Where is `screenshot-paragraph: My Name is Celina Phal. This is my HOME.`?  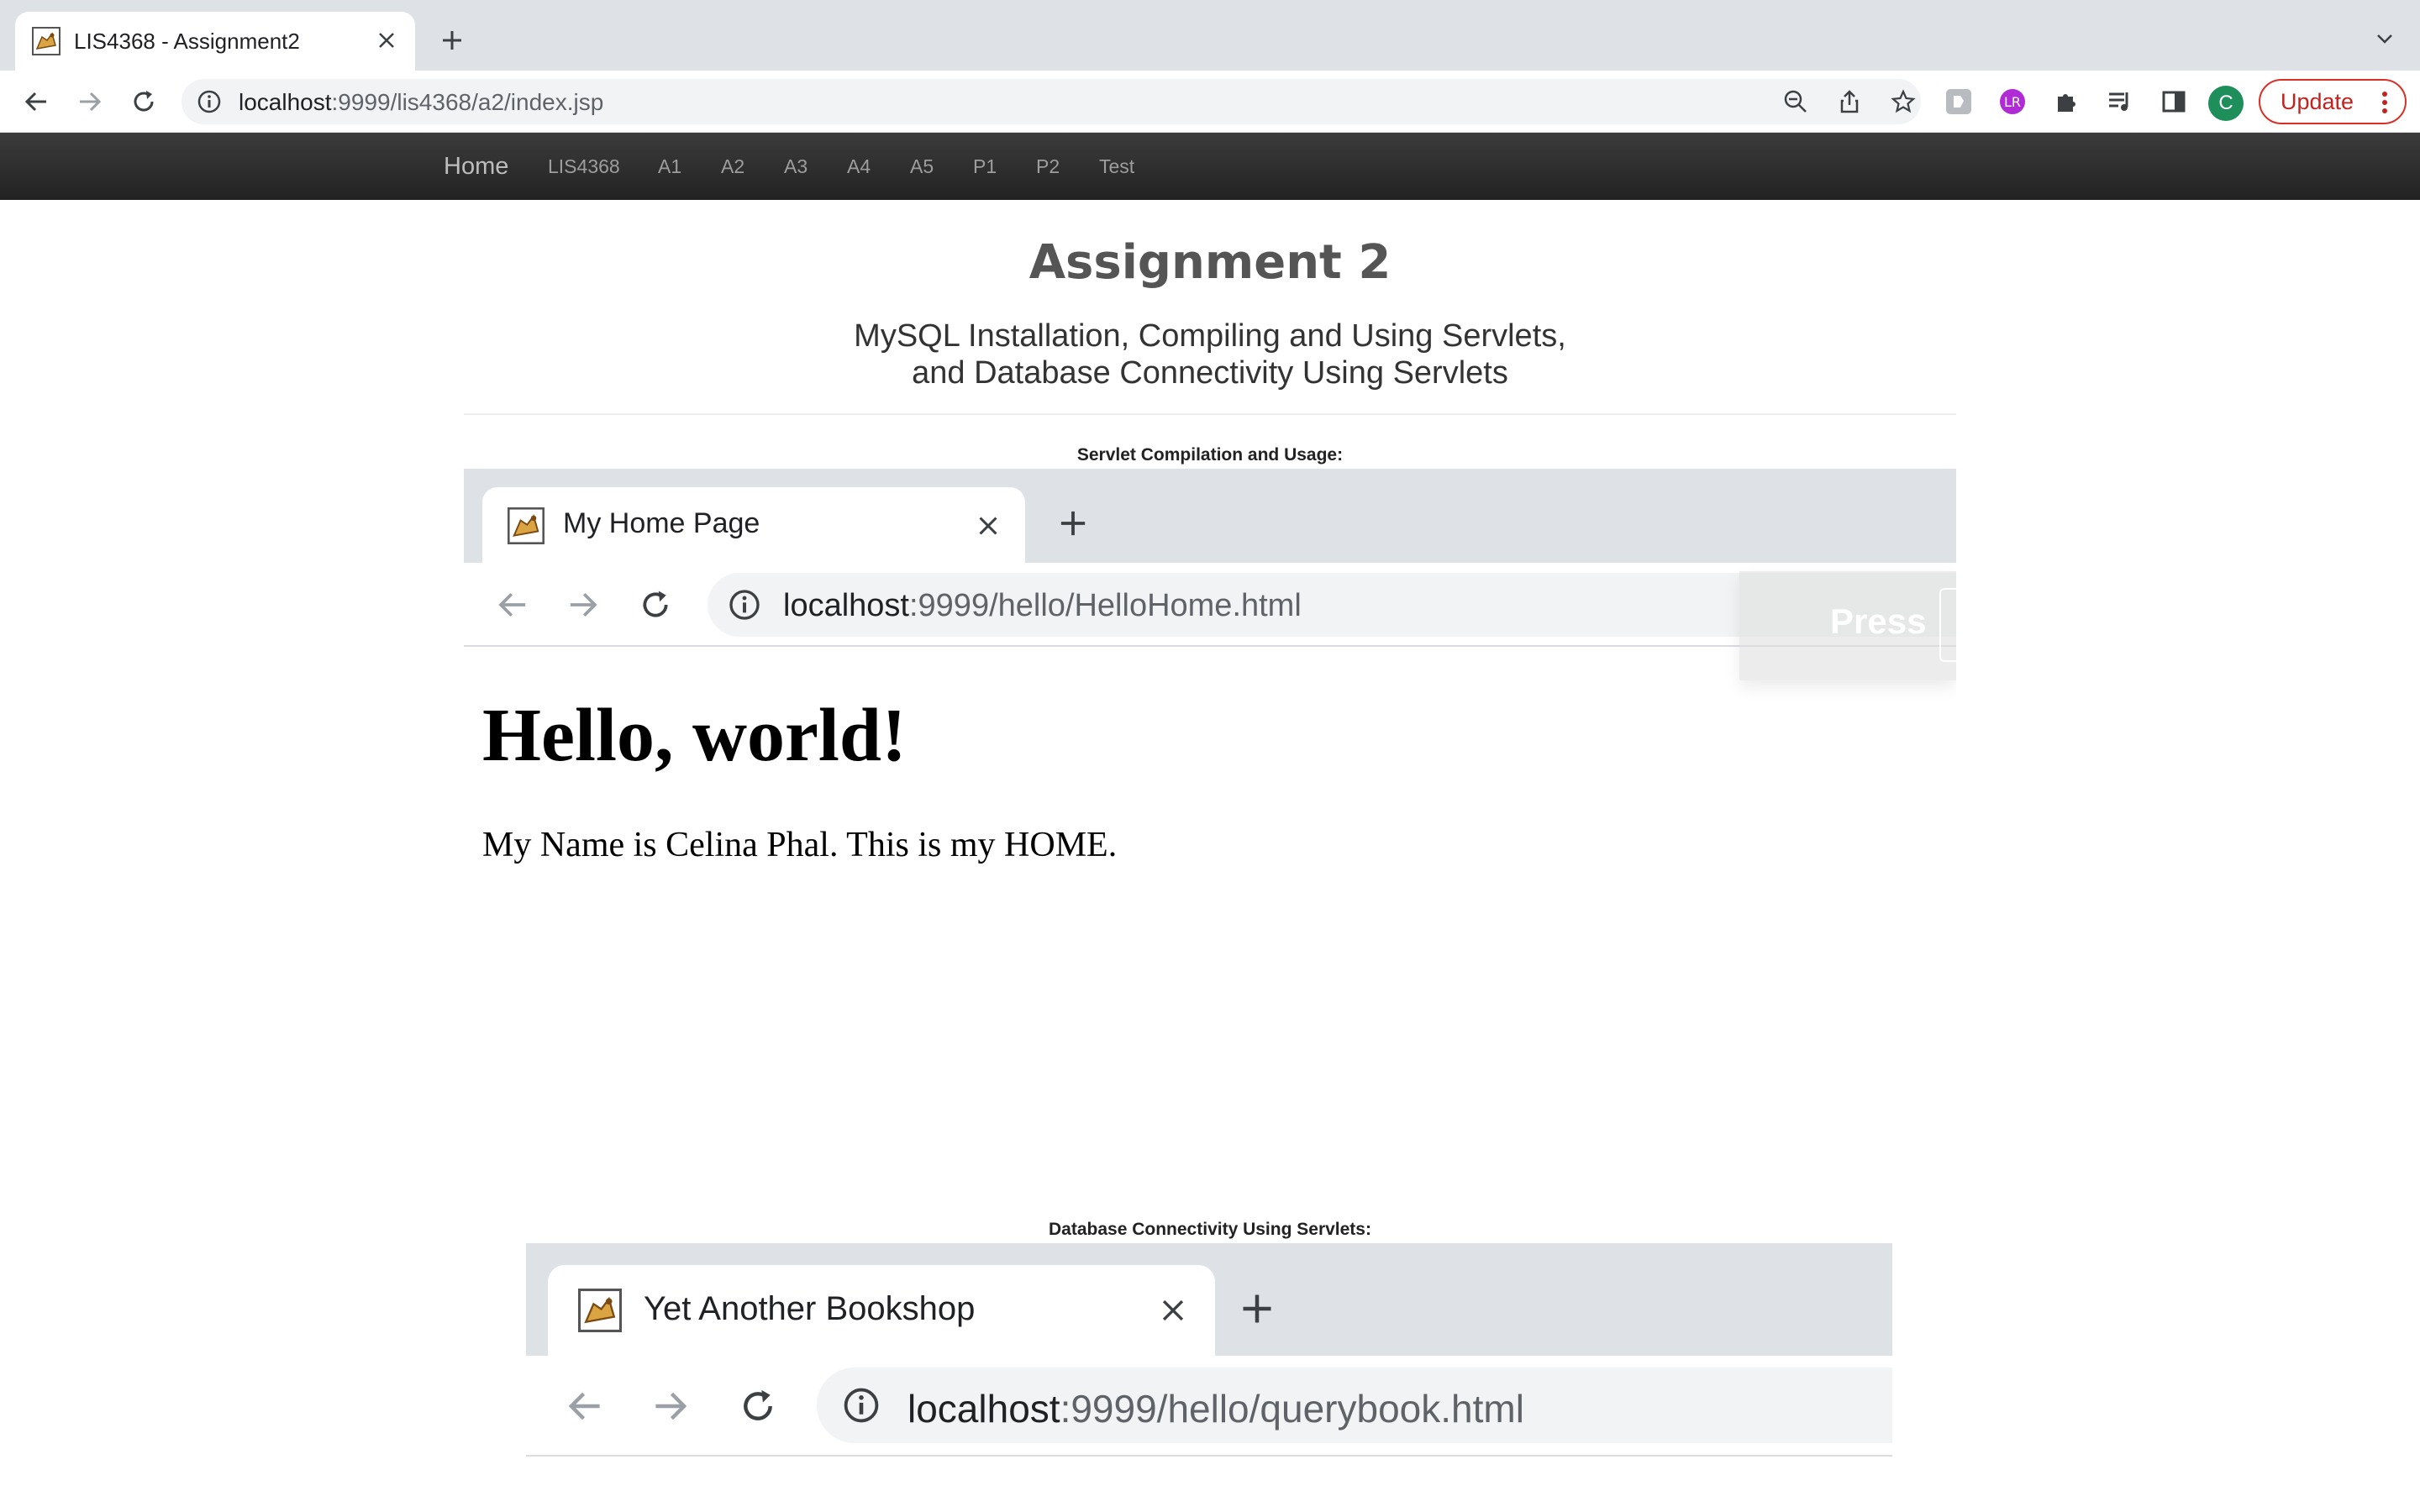 screenshot-paragraph: My Name is Celina Phal. This is my HOME. is located at coordinates (800, 845).